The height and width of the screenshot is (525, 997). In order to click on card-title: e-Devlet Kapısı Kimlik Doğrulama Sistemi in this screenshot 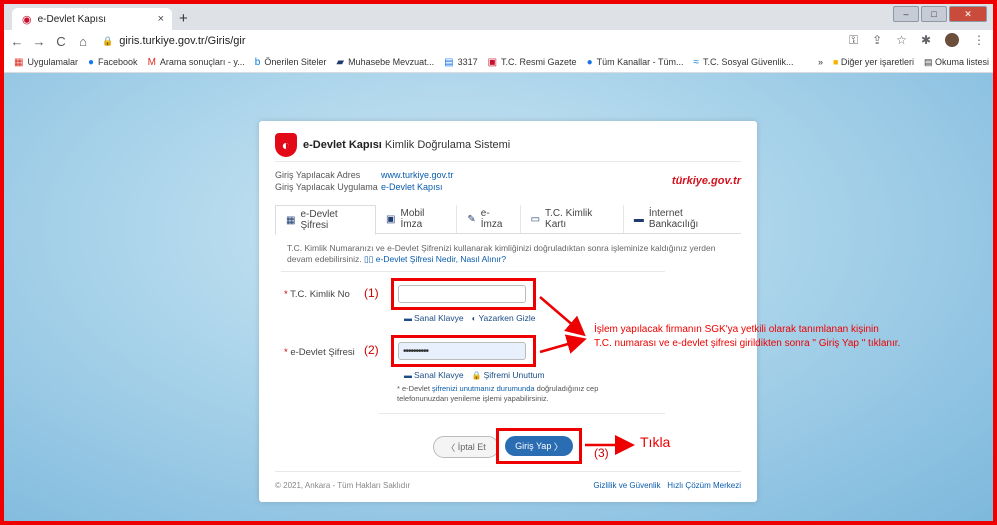, I will do `click(406, 145)`.